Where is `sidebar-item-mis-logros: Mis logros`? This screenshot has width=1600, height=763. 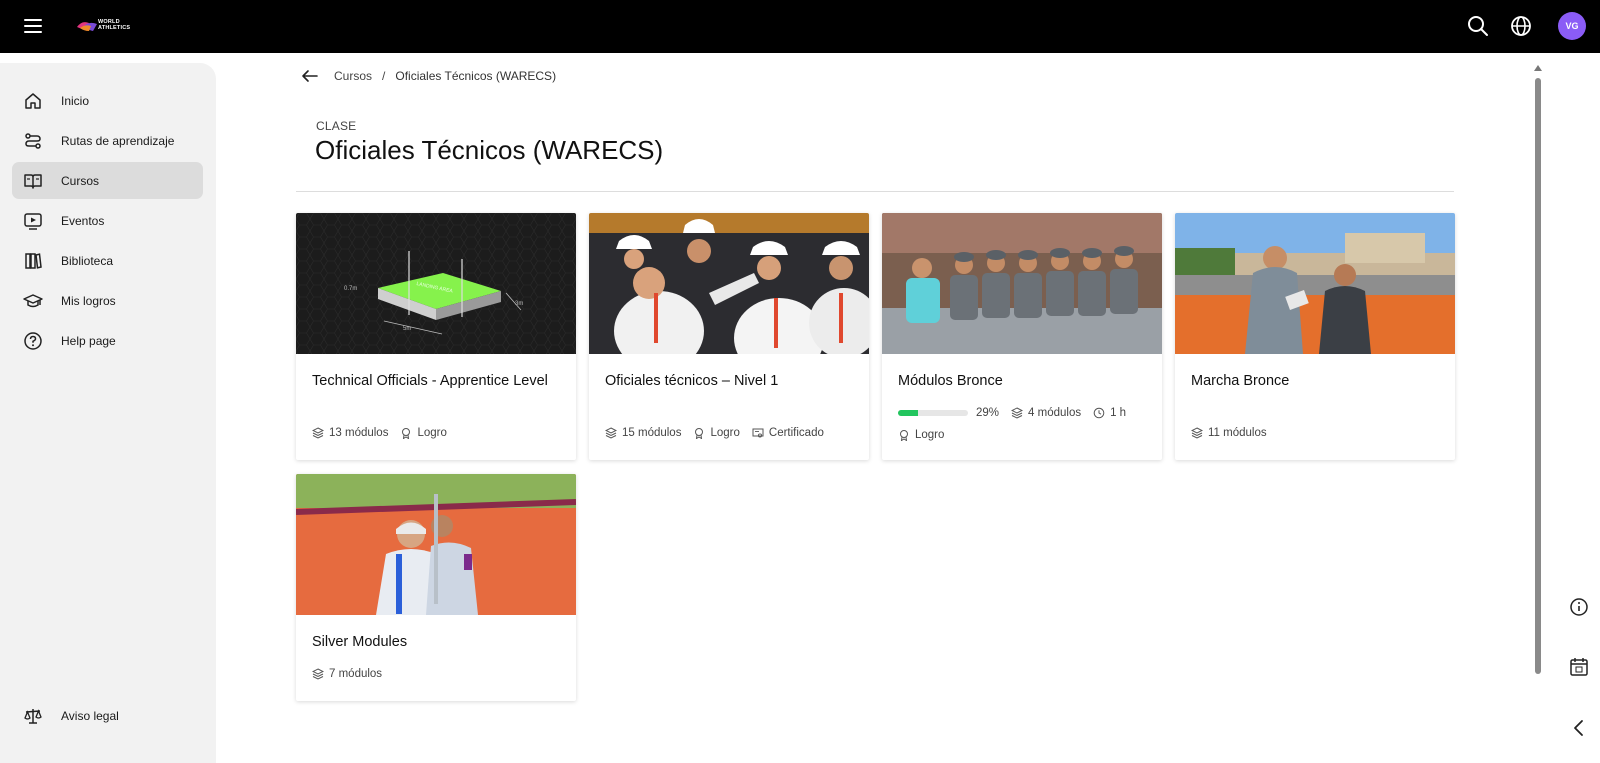 sidebar-item-mis-logros: Mis logros is located at coordinates (107, 300).